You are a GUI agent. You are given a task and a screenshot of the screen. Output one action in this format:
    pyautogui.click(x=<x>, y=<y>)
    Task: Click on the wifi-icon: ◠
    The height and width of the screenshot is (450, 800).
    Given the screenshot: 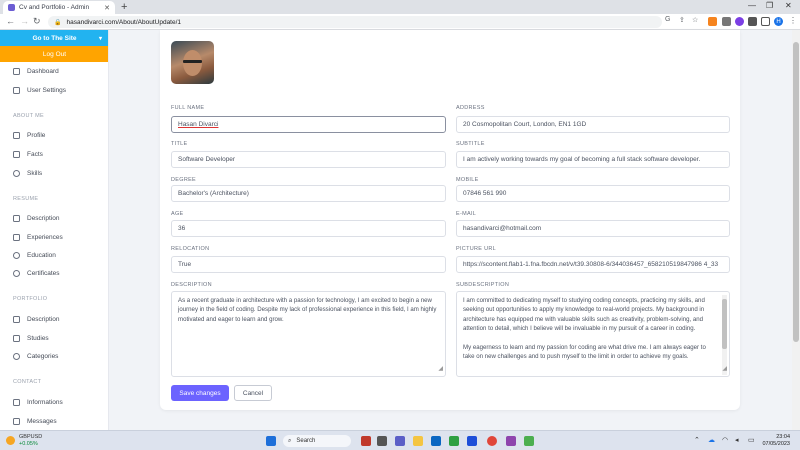 What is the action you would take?
    pyautogui.click(x=725, y=440)
    